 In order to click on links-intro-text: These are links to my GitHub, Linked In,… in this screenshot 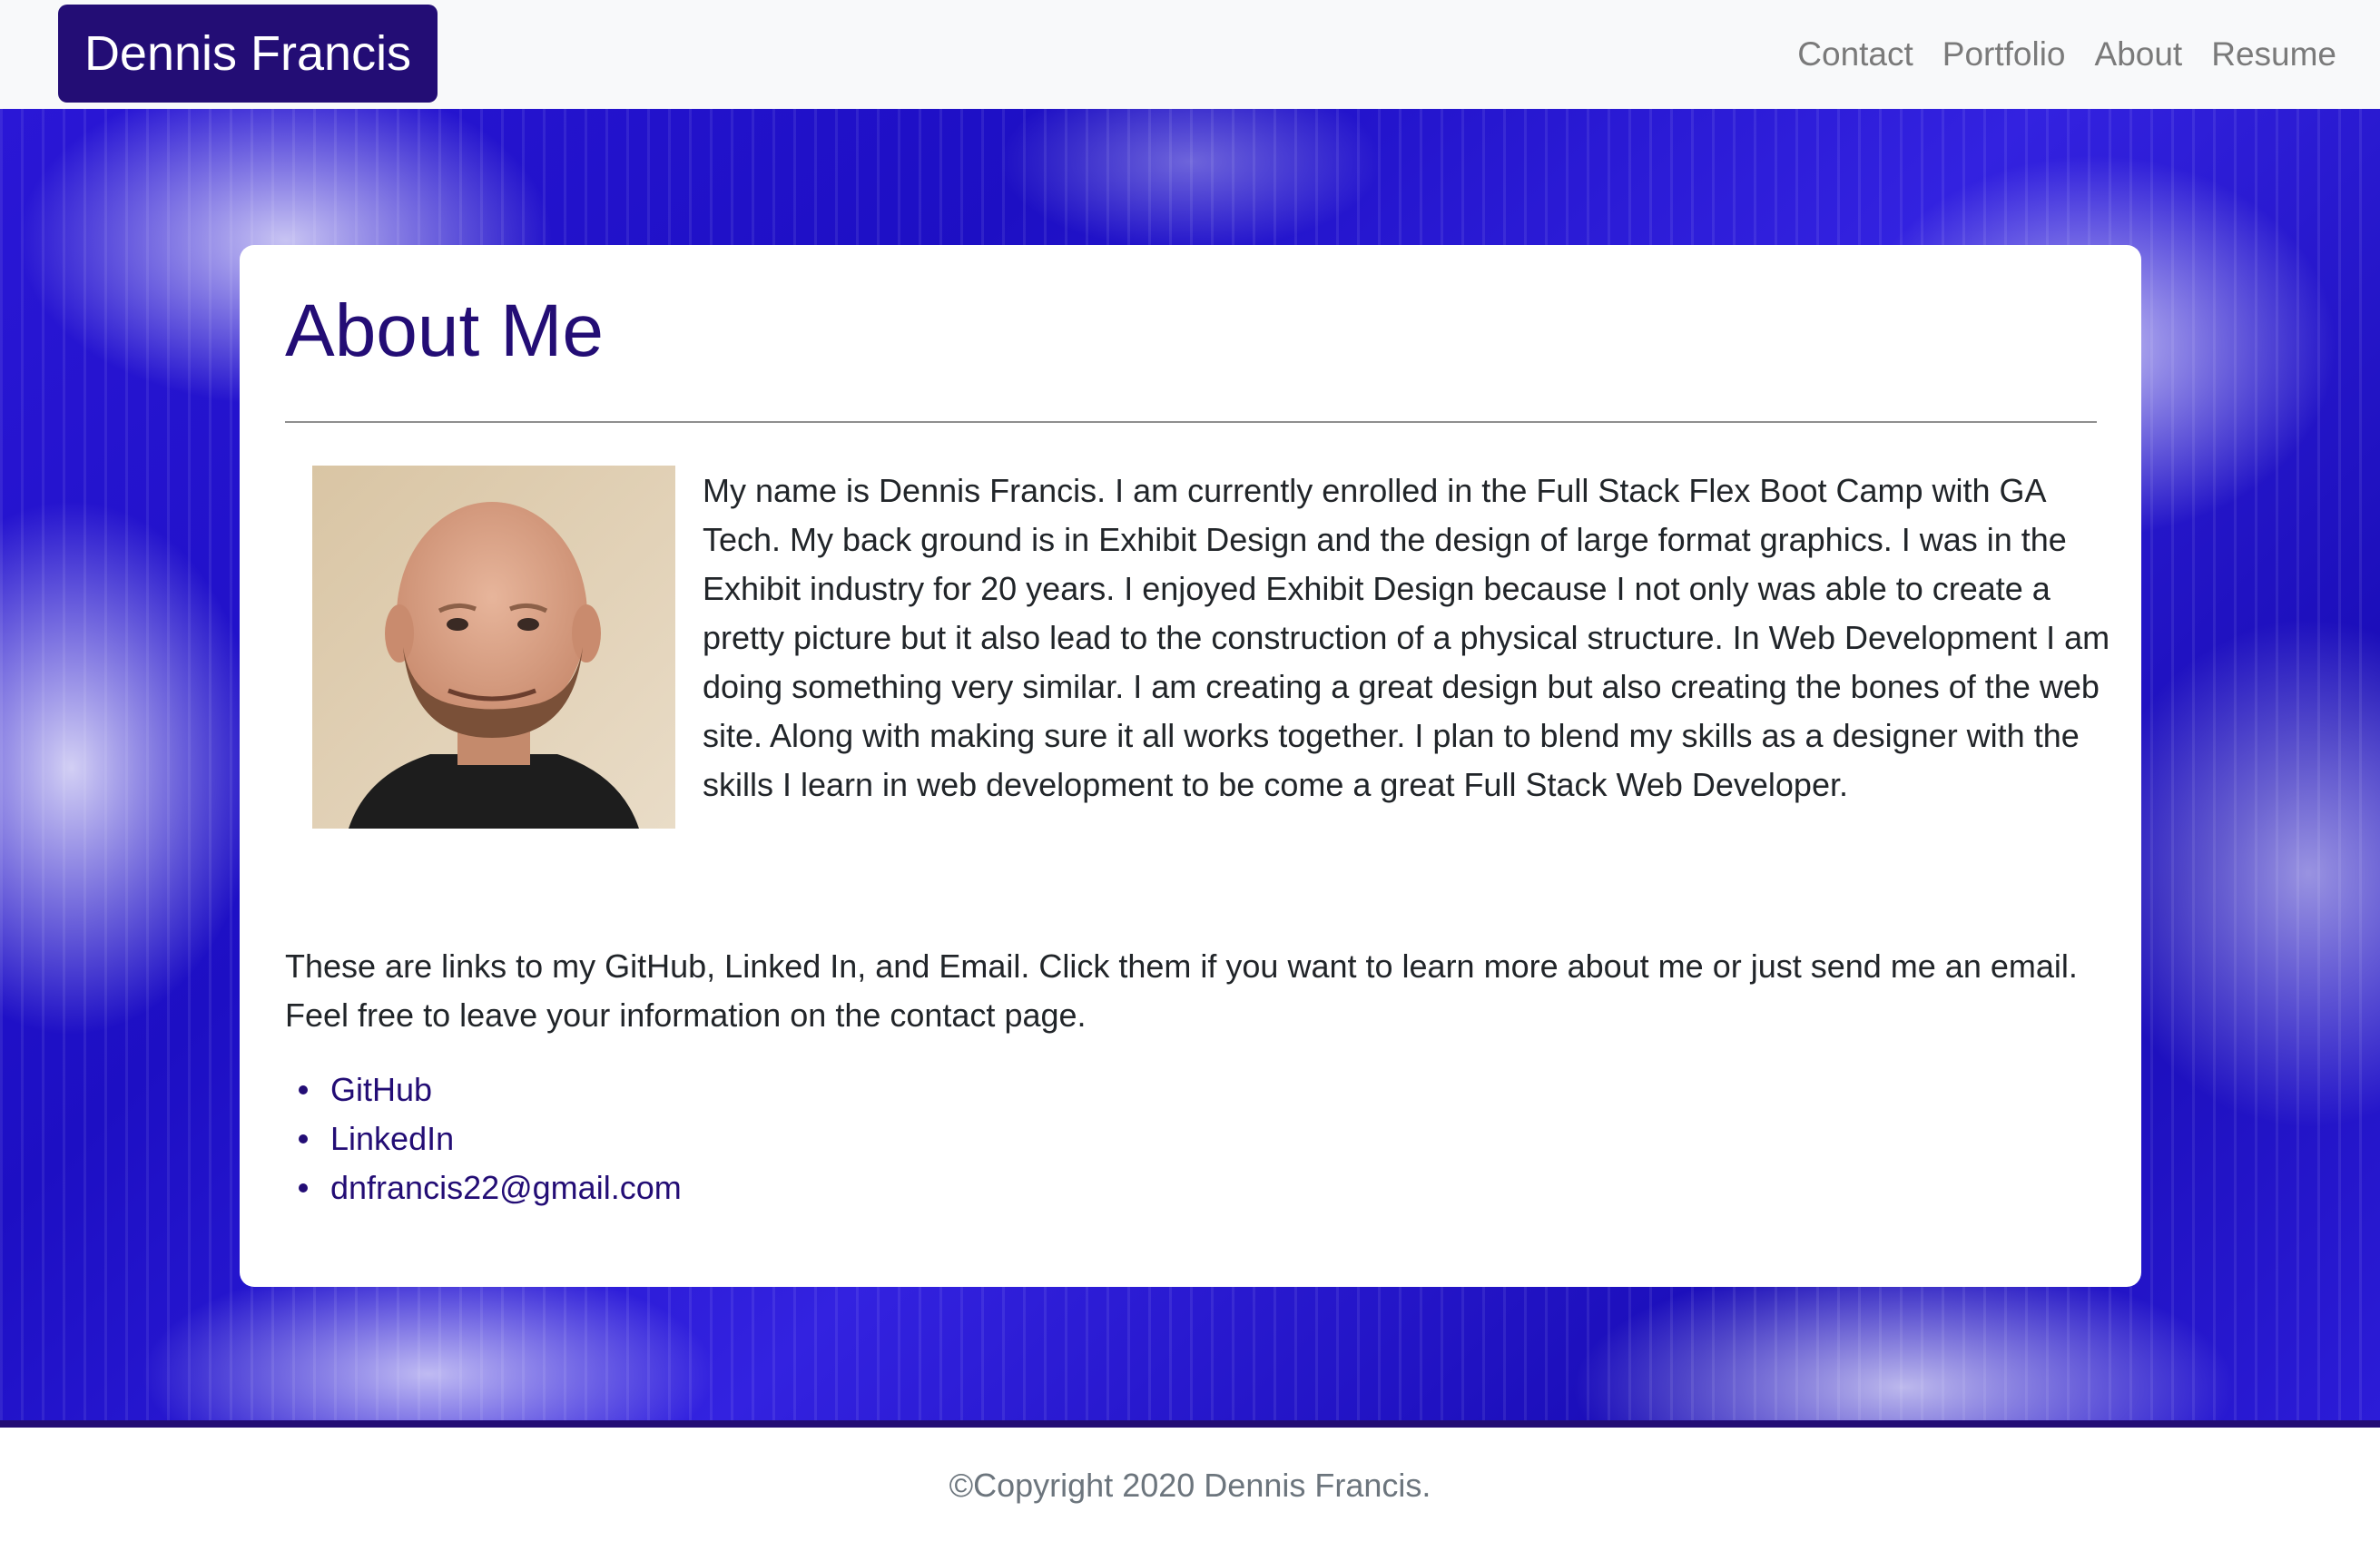, I will do `click(1181, 991)`.